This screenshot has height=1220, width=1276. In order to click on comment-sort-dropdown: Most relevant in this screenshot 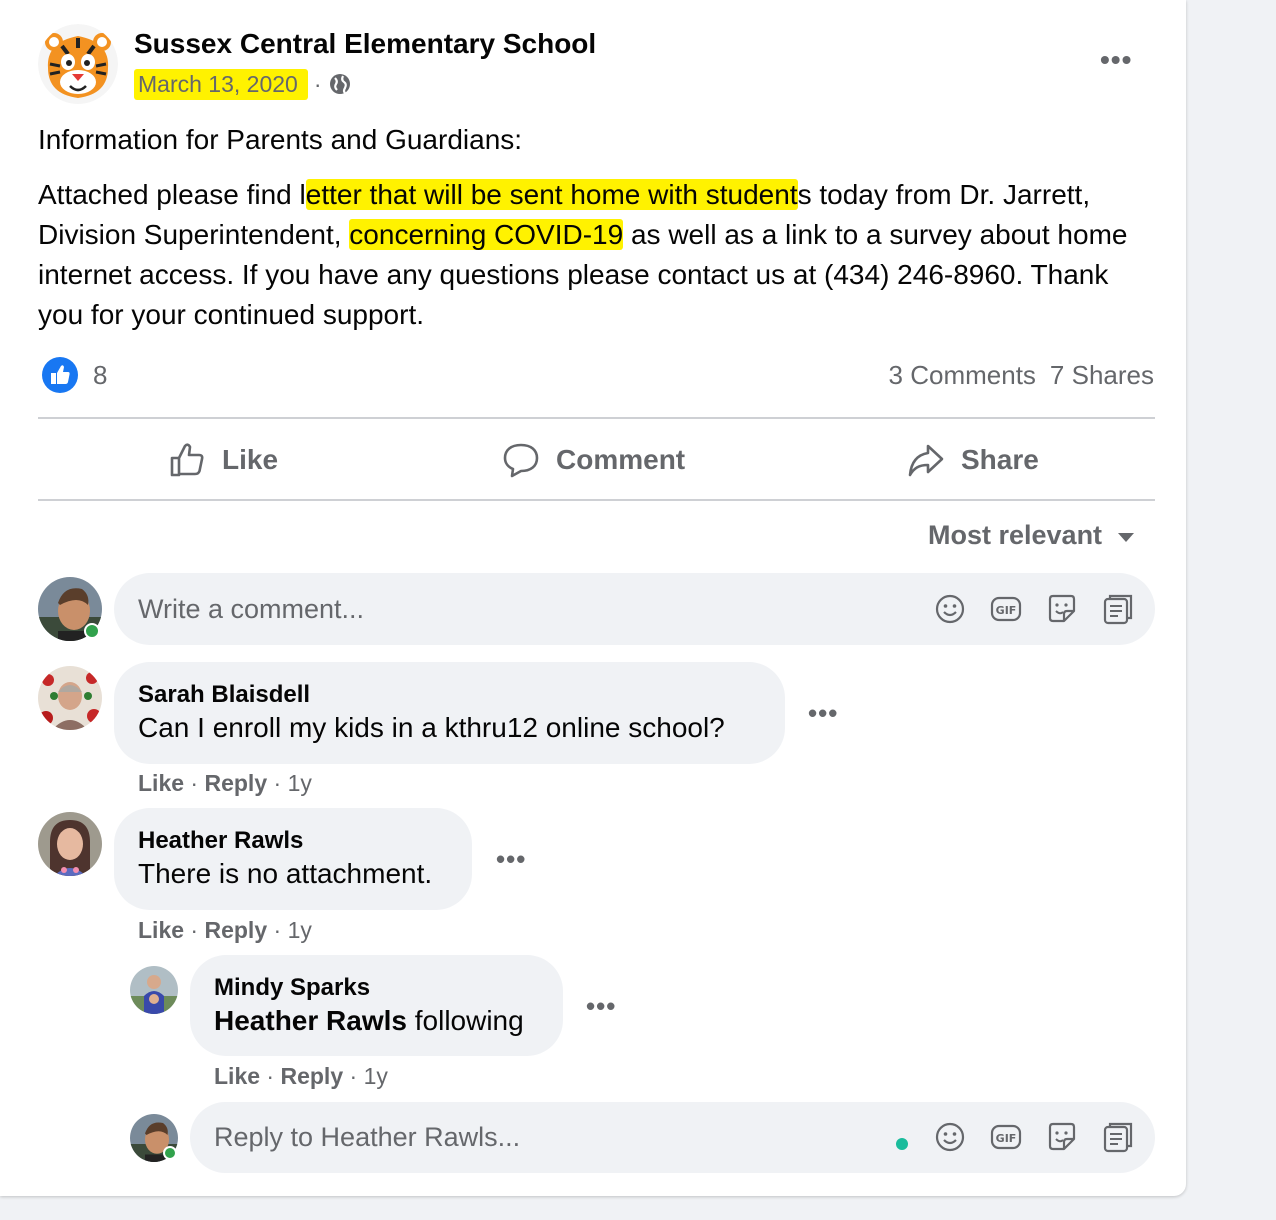, I will do `click(1031, 535)`.